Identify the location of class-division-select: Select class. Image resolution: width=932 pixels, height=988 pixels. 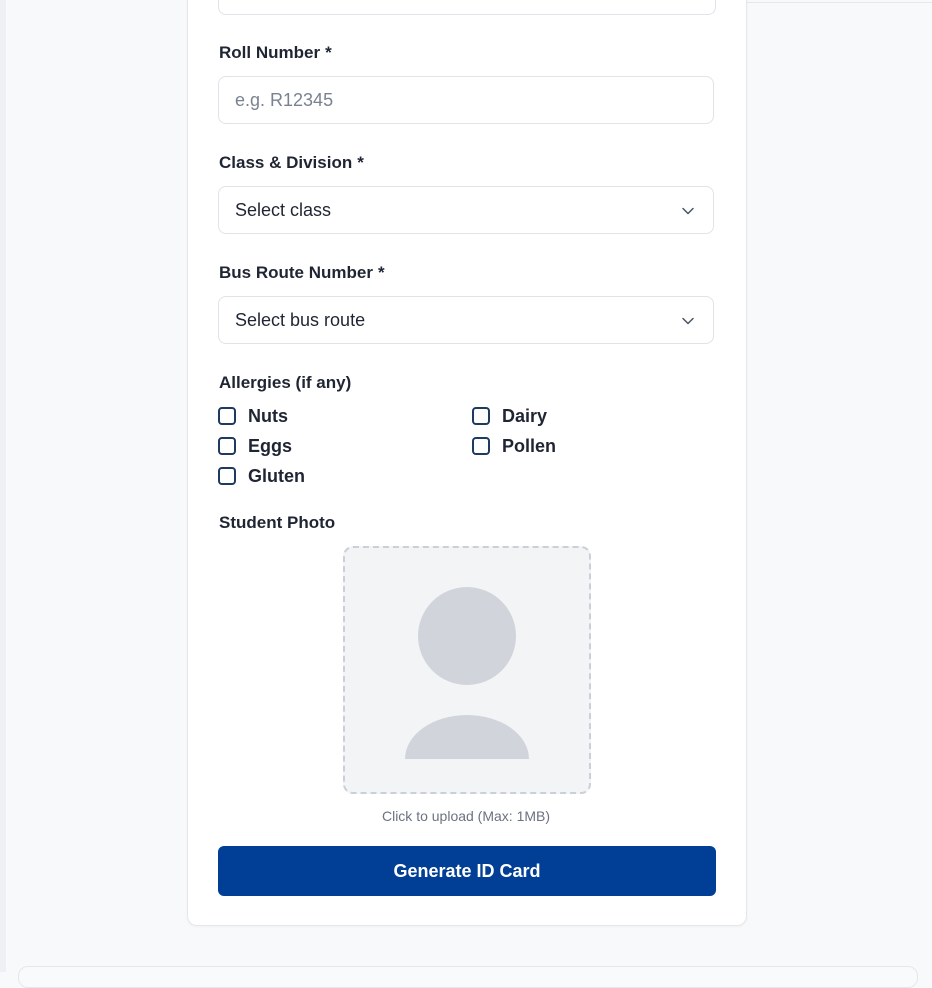
(466, 210).